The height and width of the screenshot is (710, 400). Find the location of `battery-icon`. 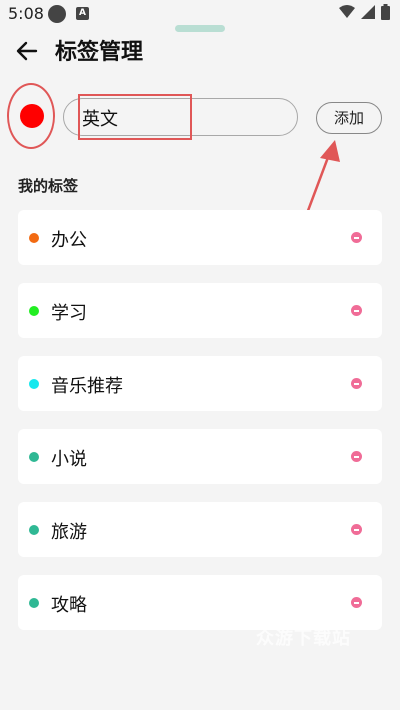

battery-icon is located at coordinates (385, 12).